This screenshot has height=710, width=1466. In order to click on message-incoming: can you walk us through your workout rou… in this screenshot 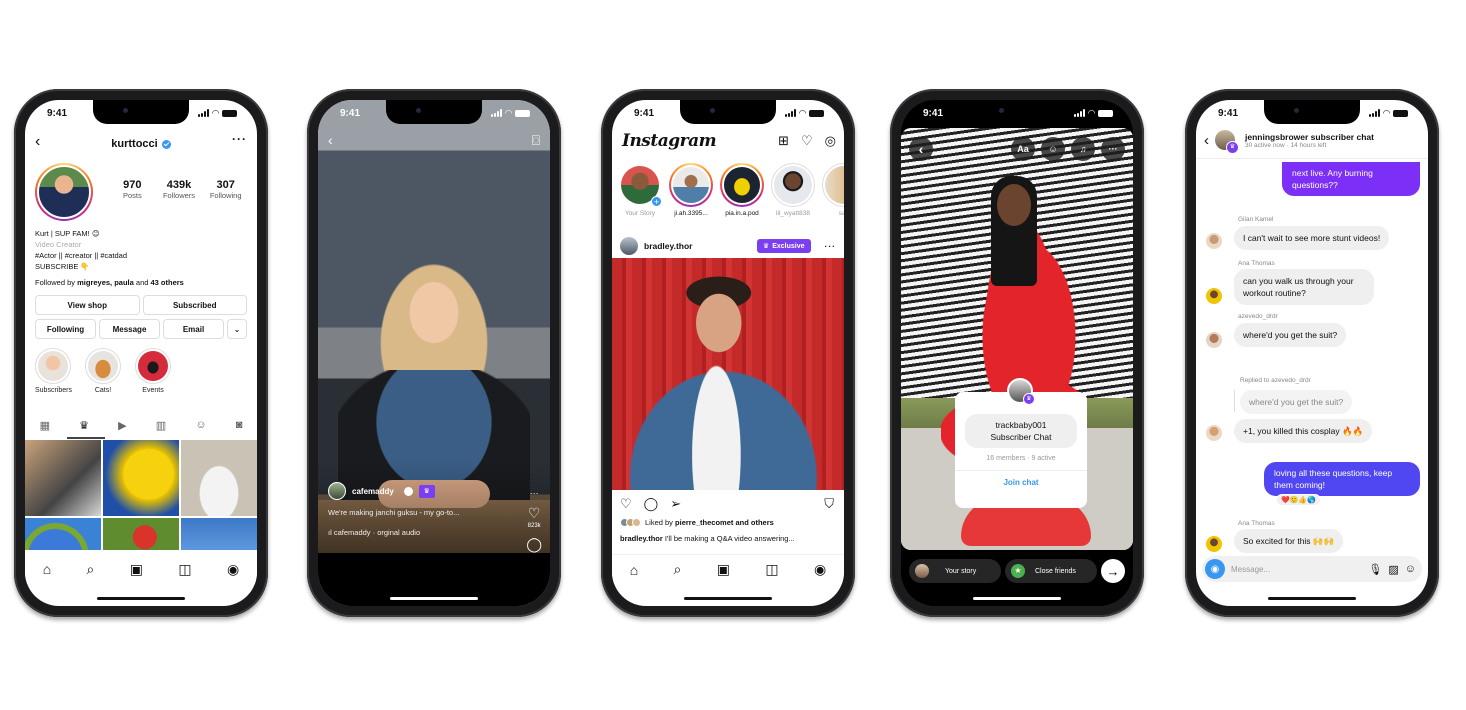, I will do `click(1304, 287)`.